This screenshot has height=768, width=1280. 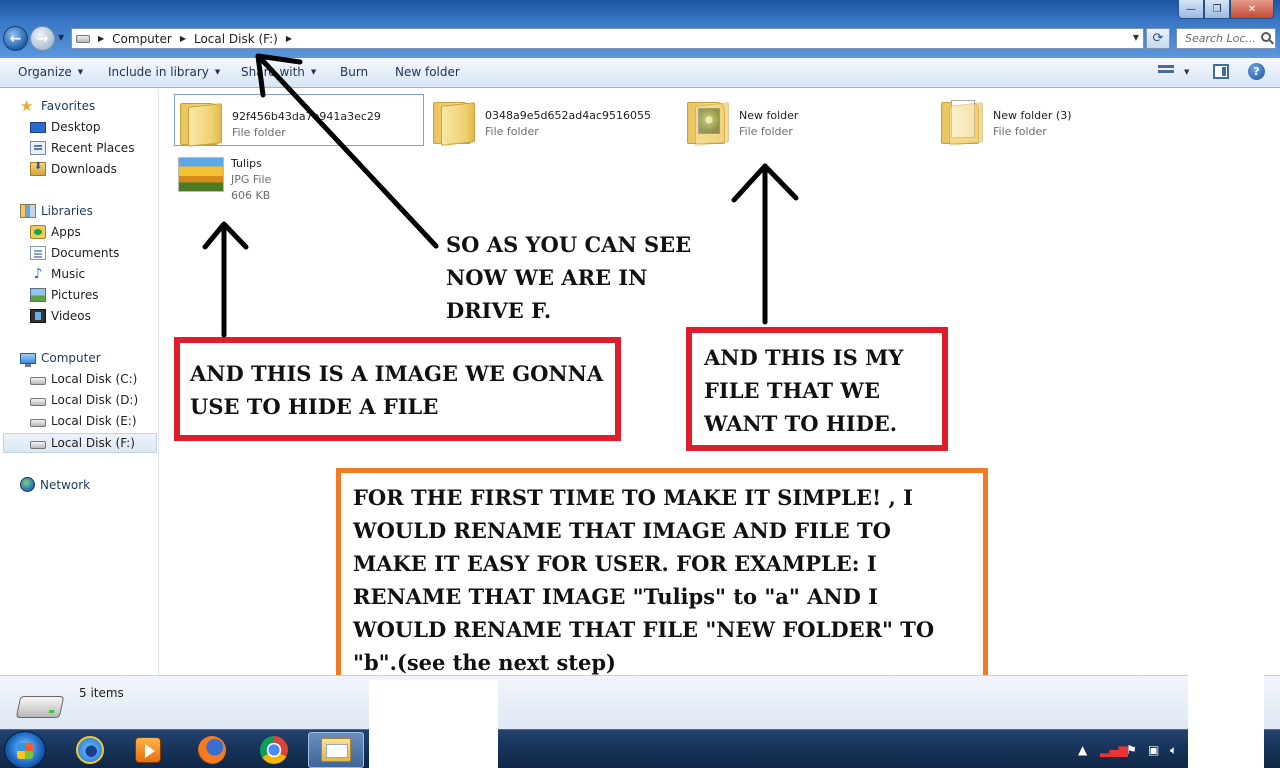 I want to click on nav-group-libraries: Libraries, so click(x=56, y=211).